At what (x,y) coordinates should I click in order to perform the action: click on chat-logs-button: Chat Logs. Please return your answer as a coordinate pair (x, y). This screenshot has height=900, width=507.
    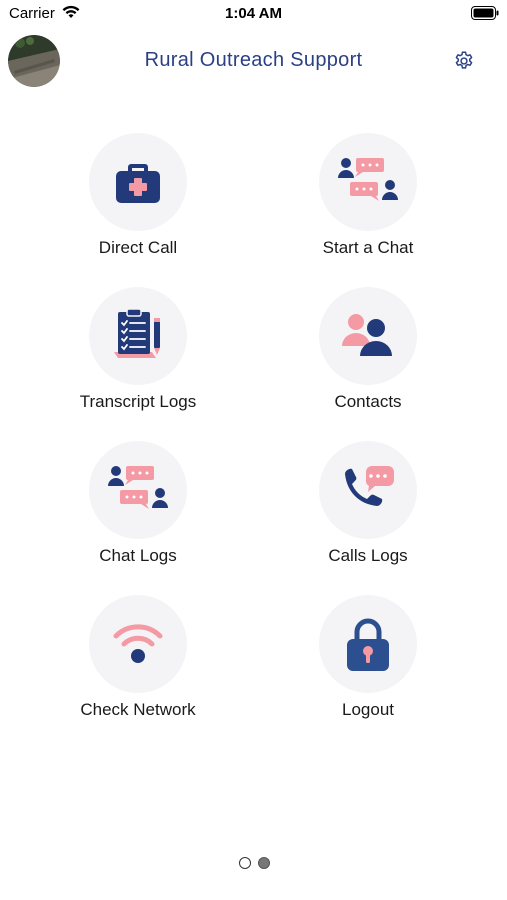
    Looking at the image, I should click on (138, 513).